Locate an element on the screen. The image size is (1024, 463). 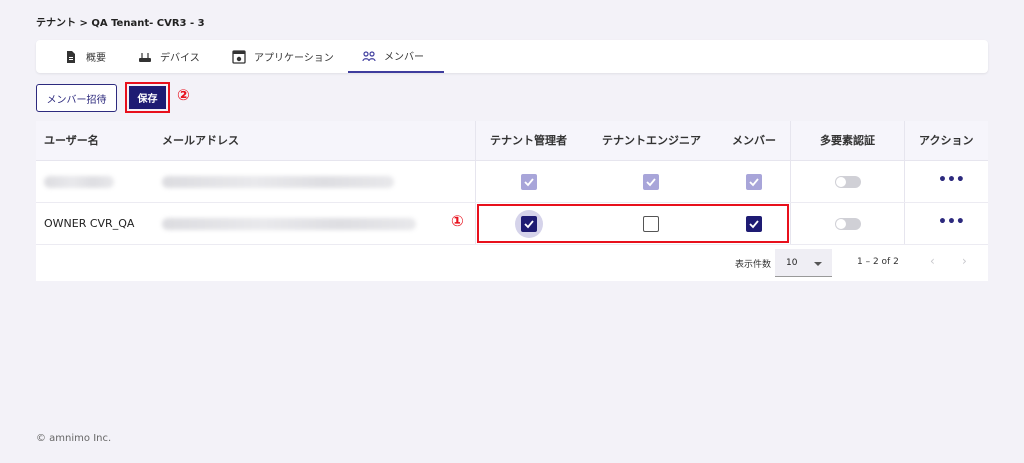
tab-label: アプリケーション is located at coordinates (294, 58).